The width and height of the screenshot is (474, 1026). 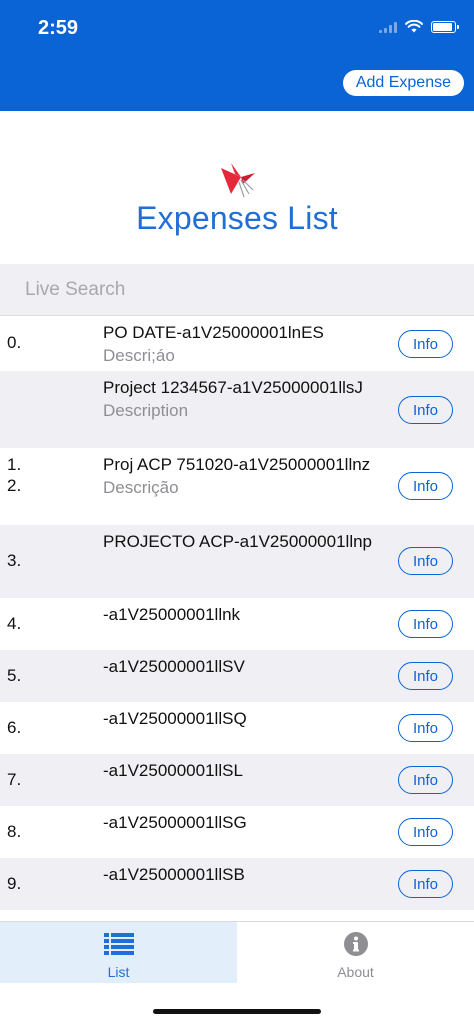 I want to click on list-item: 4. -a1V25000001llnk Info, so click(x=237, y=624).